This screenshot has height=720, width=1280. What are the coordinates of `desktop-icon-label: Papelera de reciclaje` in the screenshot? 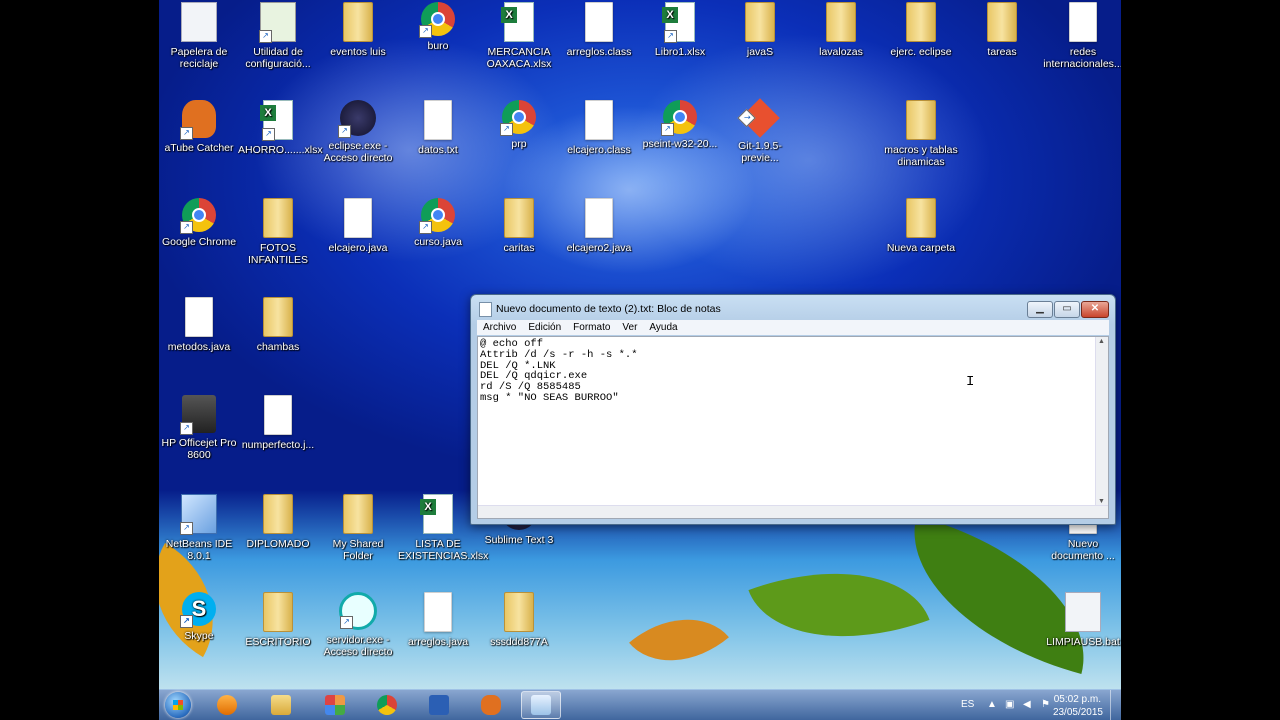 It's located at (199, 58).